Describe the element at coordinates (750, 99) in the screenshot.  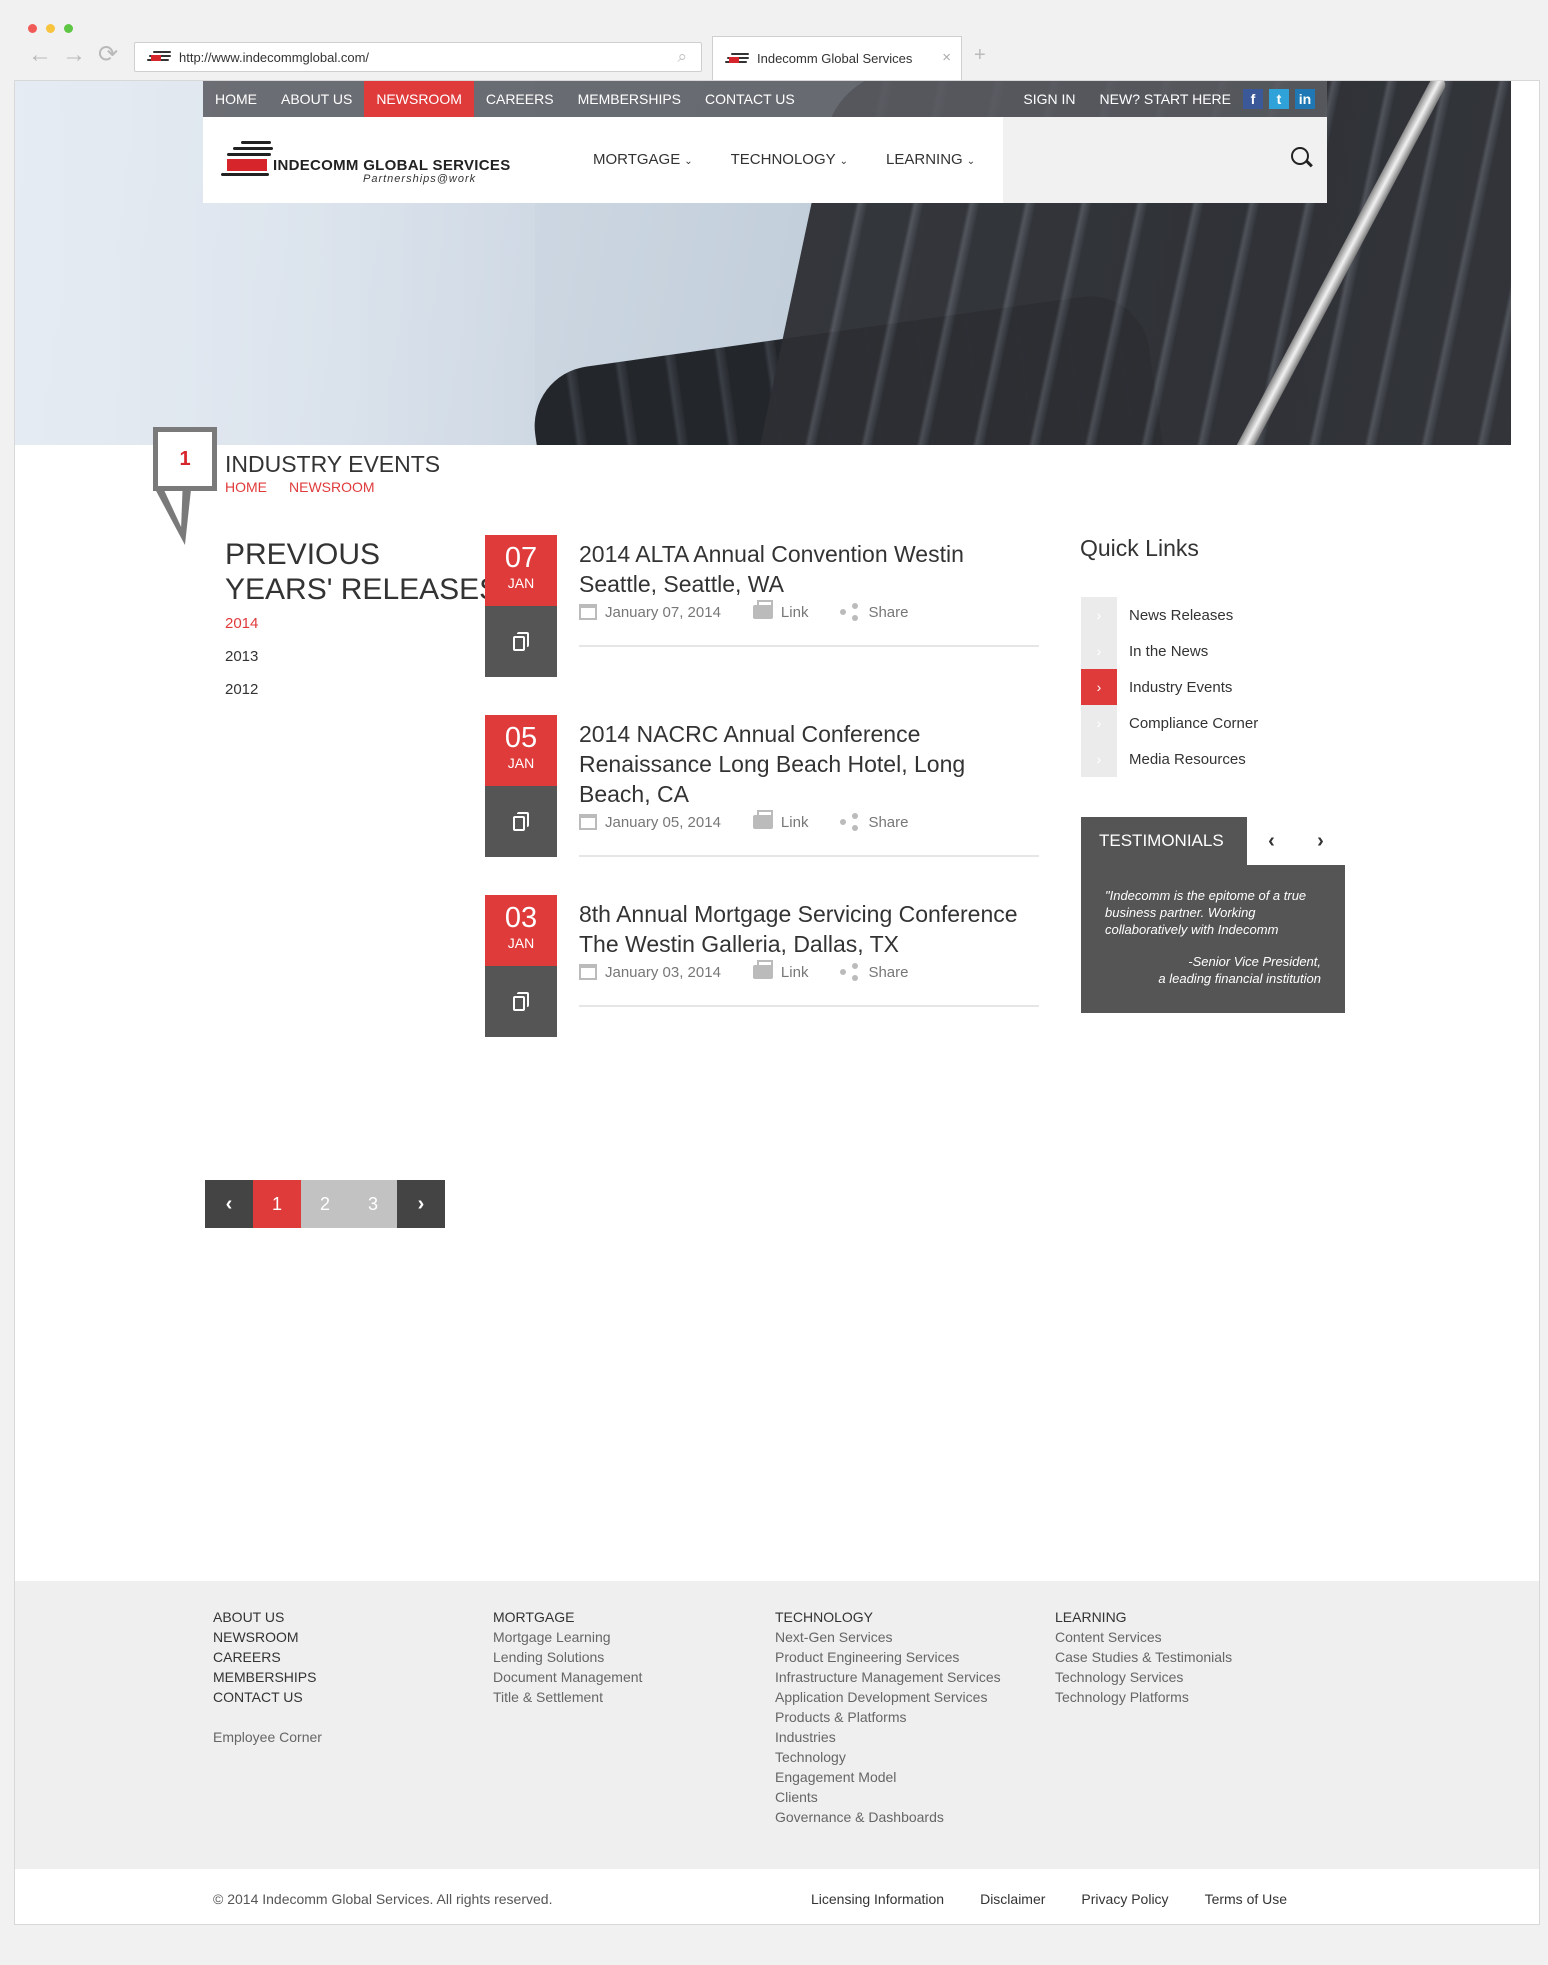
I see `topnav-contact-us: CONTACT US` at that location.